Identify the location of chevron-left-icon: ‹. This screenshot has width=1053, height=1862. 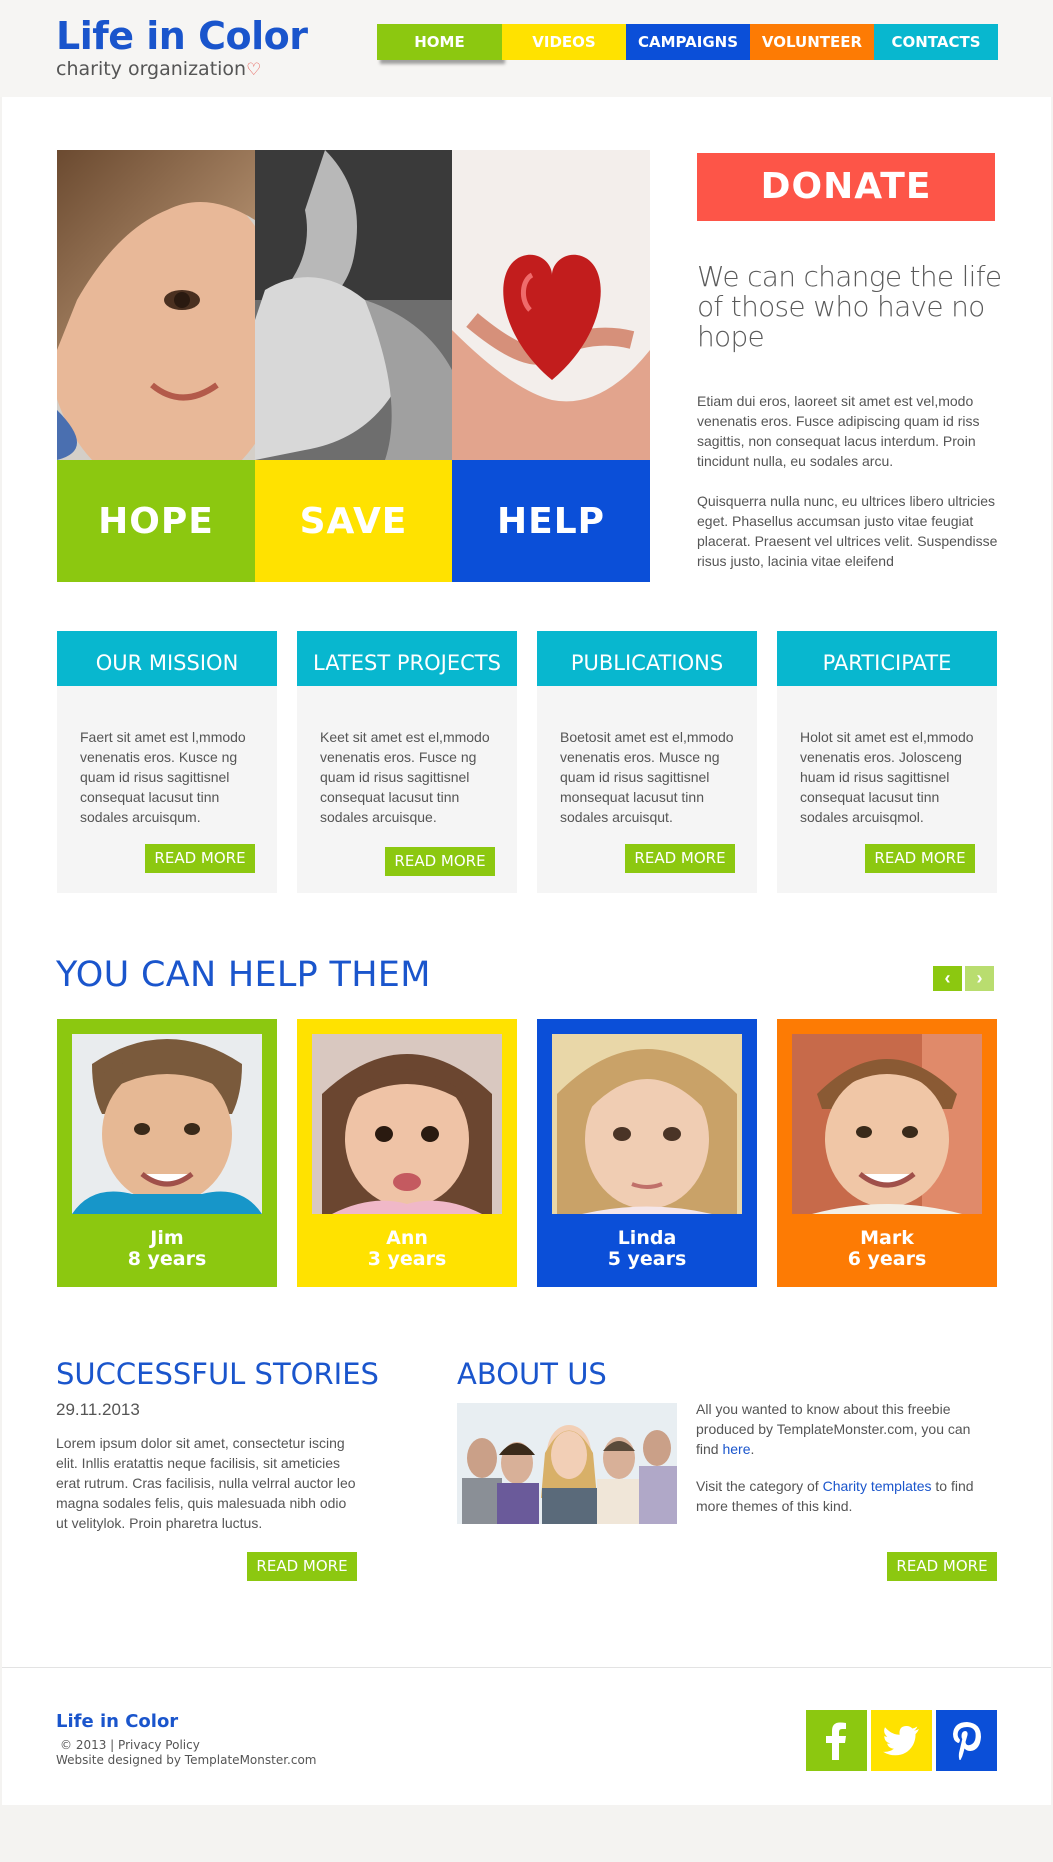
(947, 978).